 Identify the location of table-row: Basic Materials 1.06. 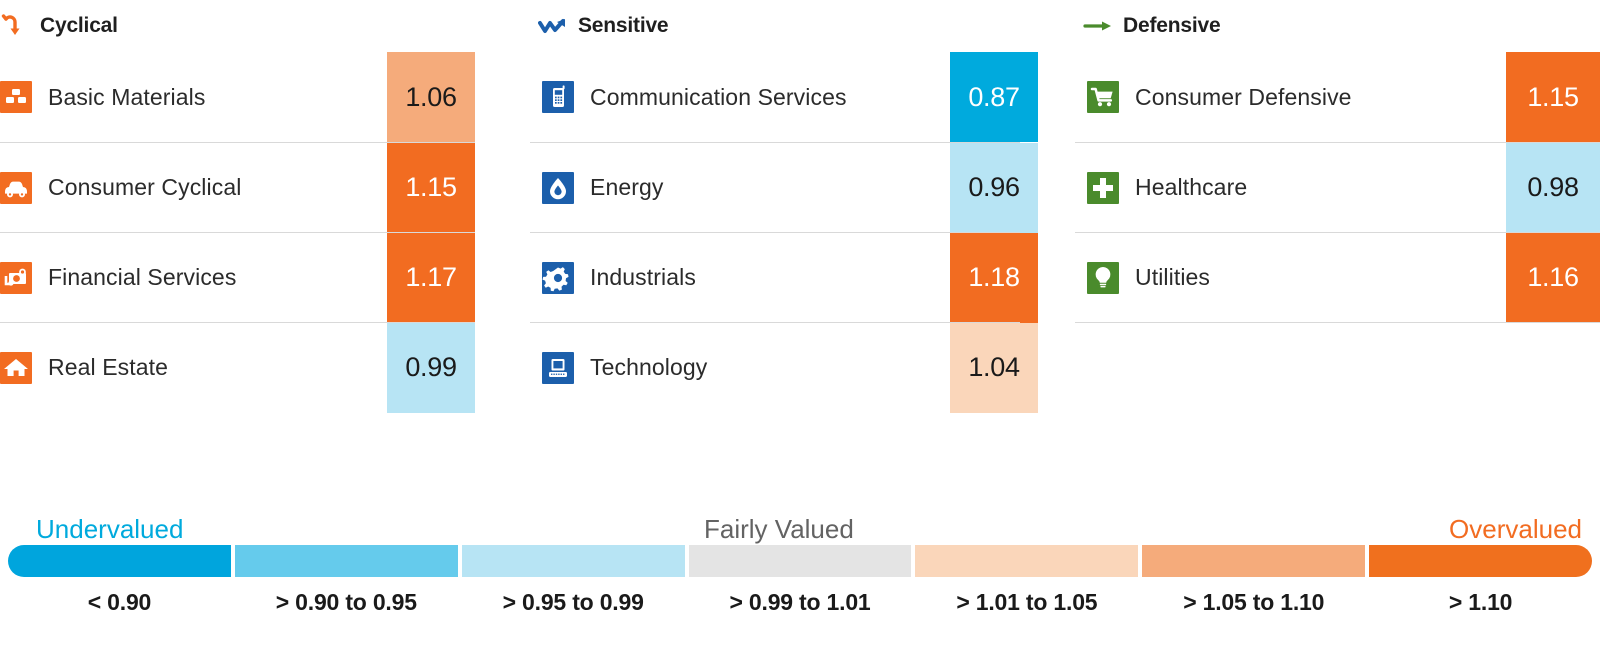
(237, 97).